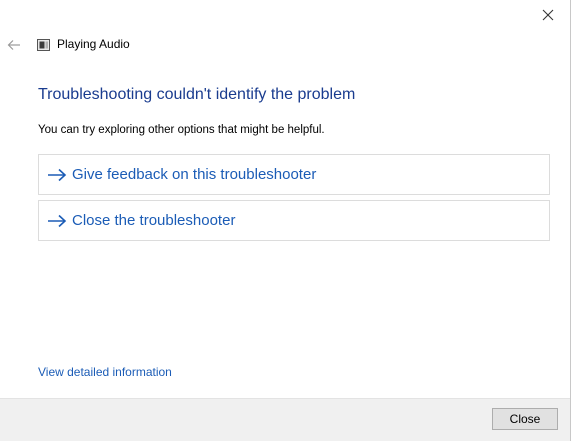  I want to click on window-close-button, so click(548, 15).